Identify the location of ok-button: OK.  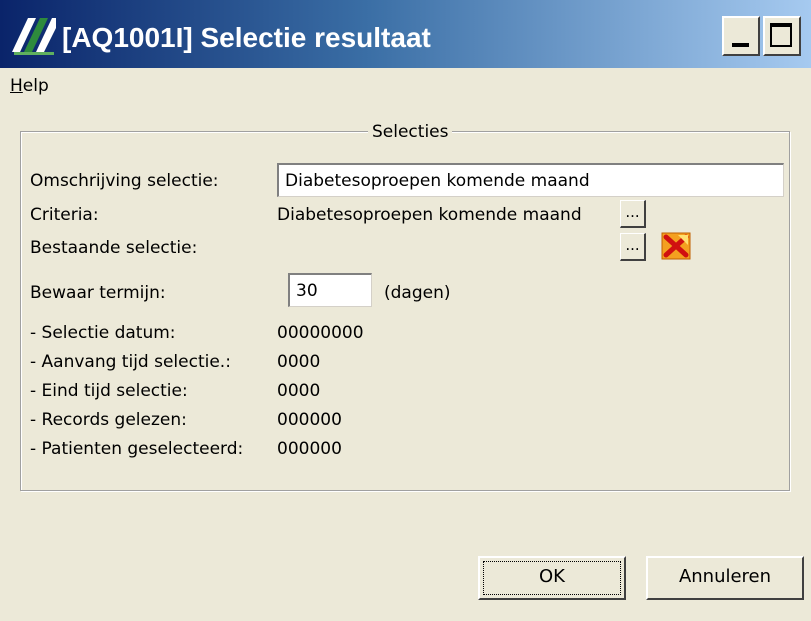
(552, 578).